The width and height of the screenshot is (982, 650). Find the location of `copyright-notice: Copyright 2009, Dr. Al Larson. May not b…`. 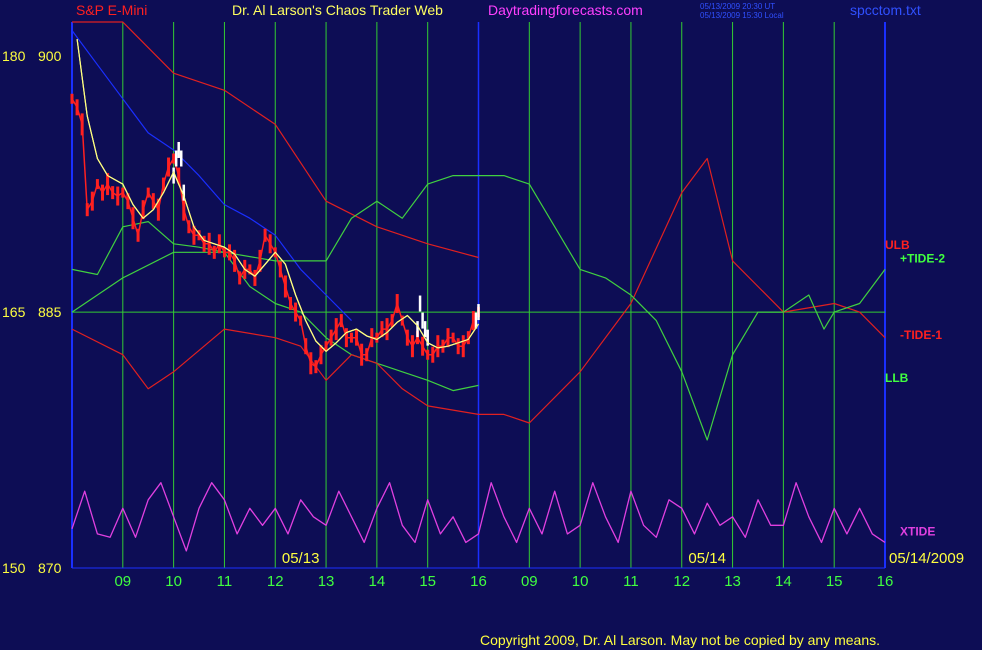

copyright-notice: Copyright 2009, Dr. Al Larson. May not b… is located at coordinates (680, 640).